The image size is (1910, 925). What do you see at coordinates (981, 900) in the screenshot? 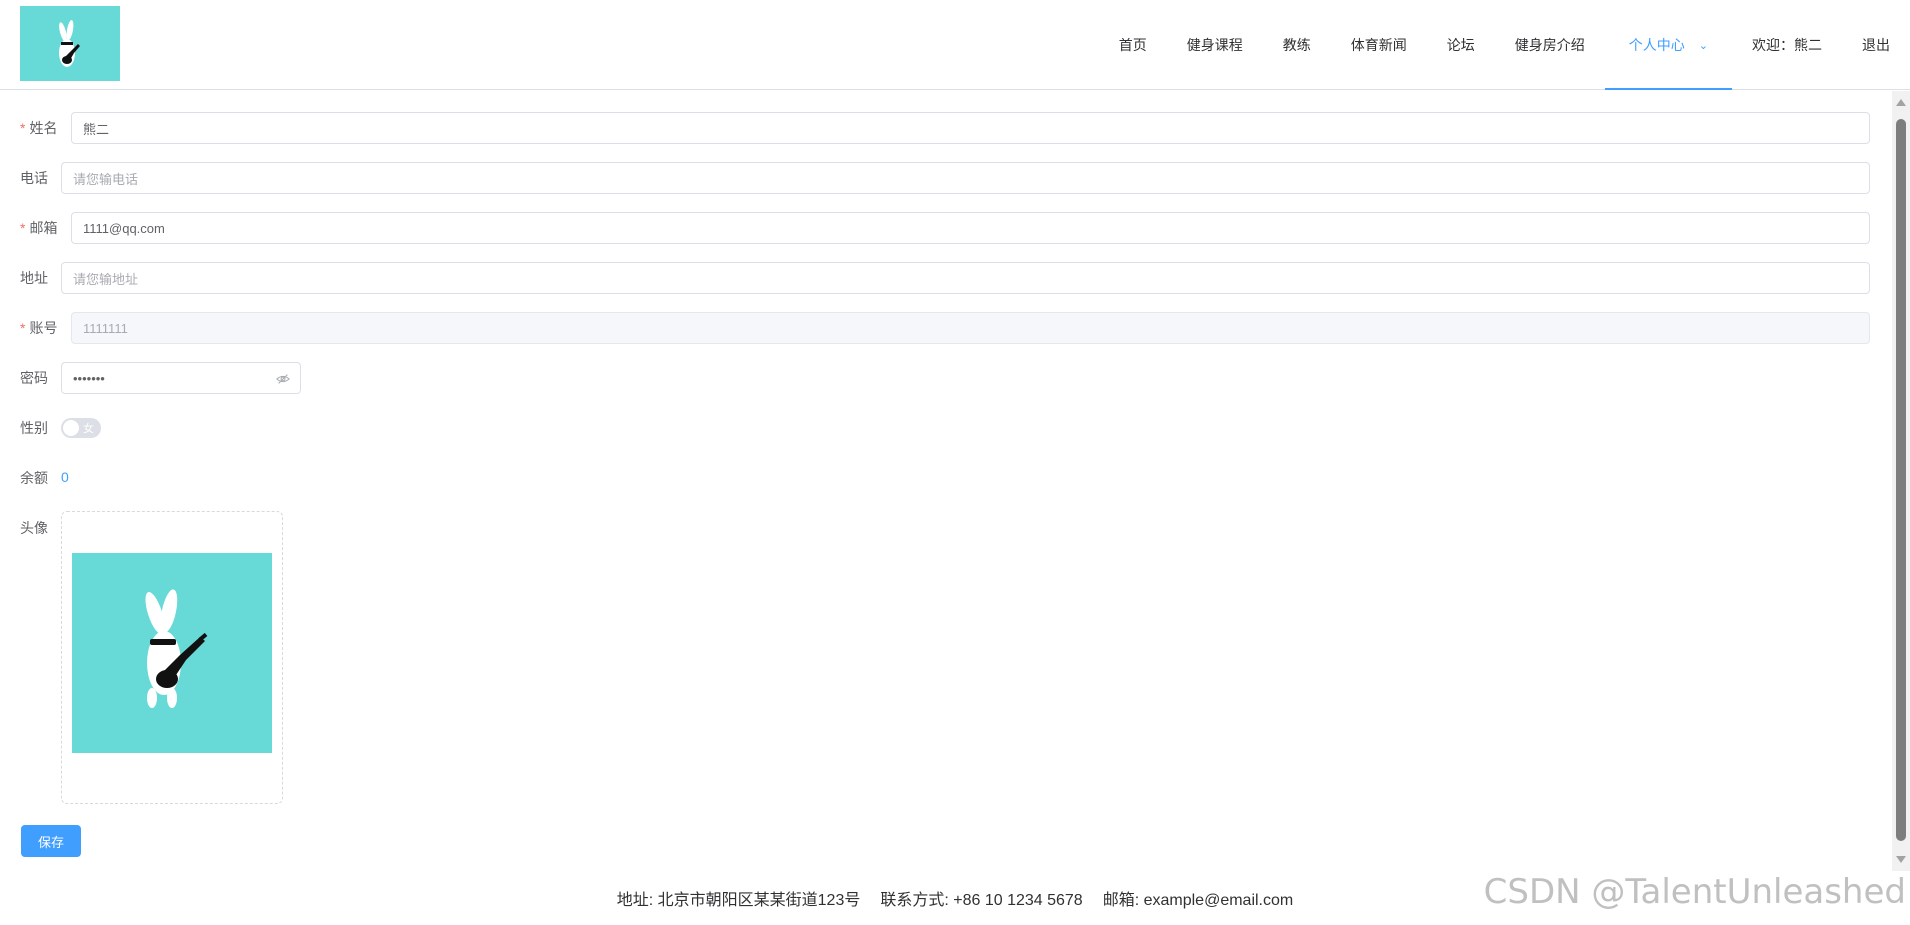
I see `footer-contact: 联系方式: +86 10 1234 5678` at bounding box center [981, 900].